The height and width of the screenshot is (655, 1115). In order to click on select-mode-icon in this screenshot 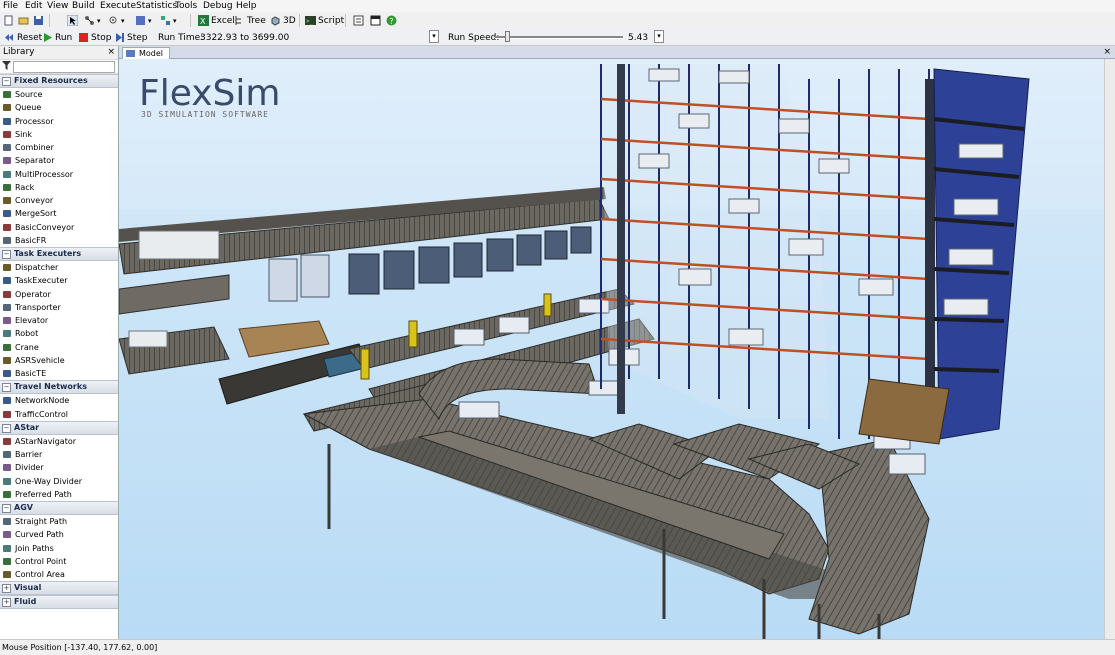, I will do `click(73, 20)`.